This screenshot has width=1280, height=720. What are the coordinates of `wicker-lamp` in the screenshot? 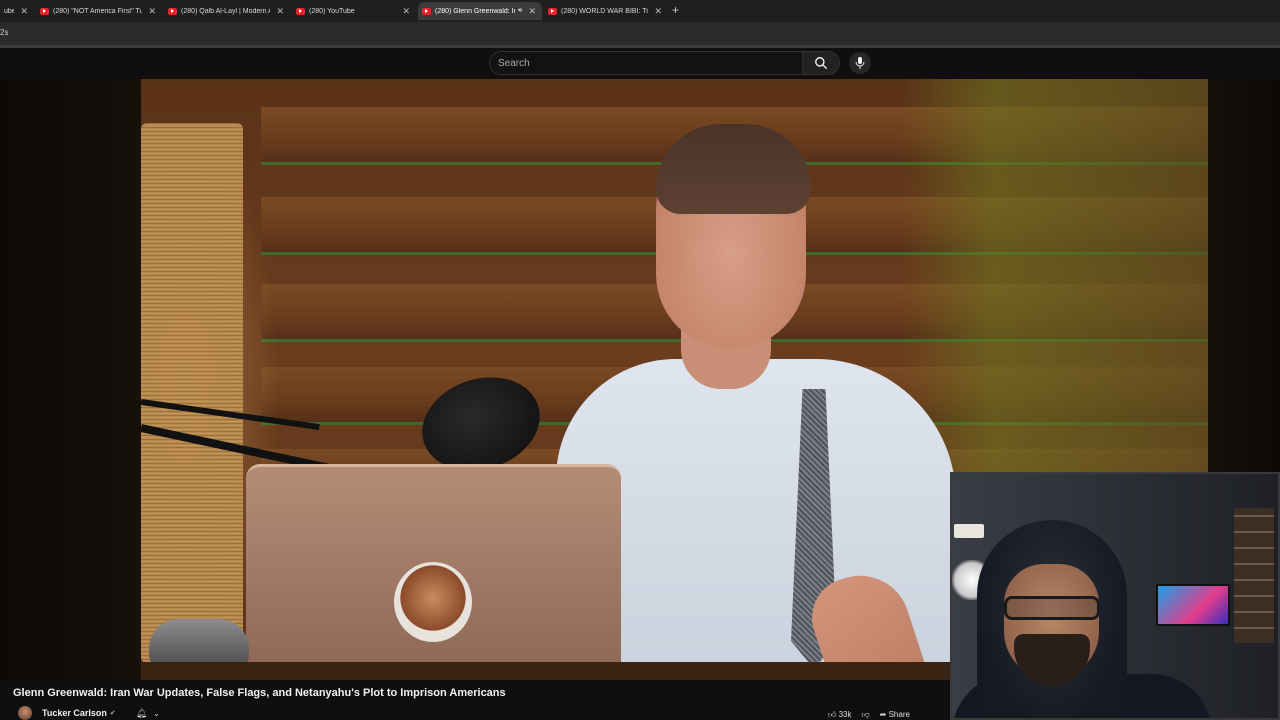 It's located at (192, 393).